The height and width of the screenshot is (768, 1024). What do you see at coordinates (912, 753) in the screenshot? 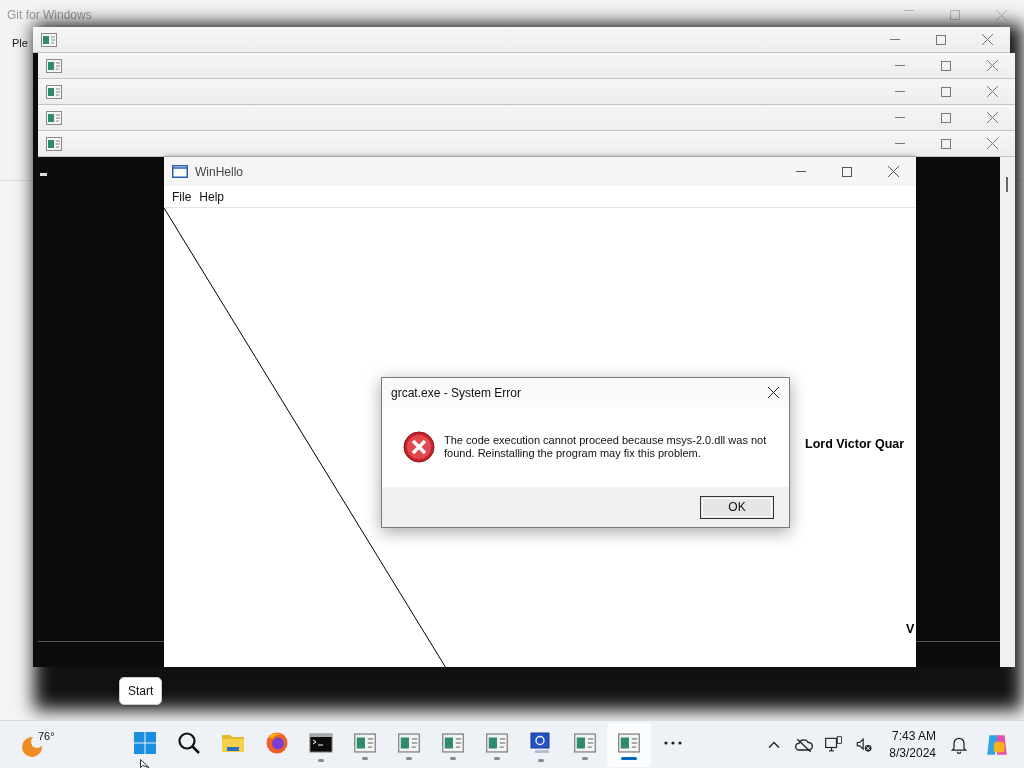
I see `clock-date: 8/3/2024` at bounding box center [912, 753].